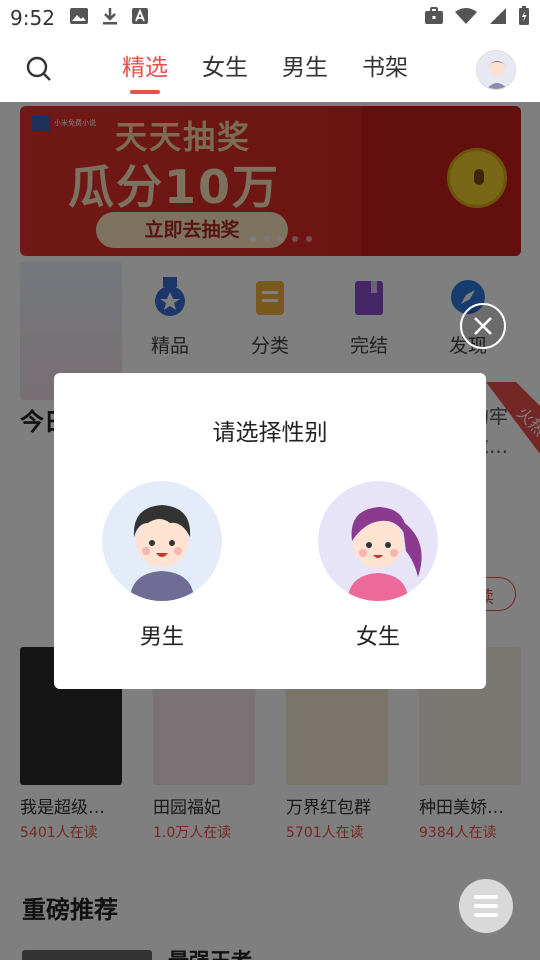 This screenshot has height=960, width=540. Describe the element at coordinates (161, 637) in the screenshot. I see `male-label: 男生` at that location.